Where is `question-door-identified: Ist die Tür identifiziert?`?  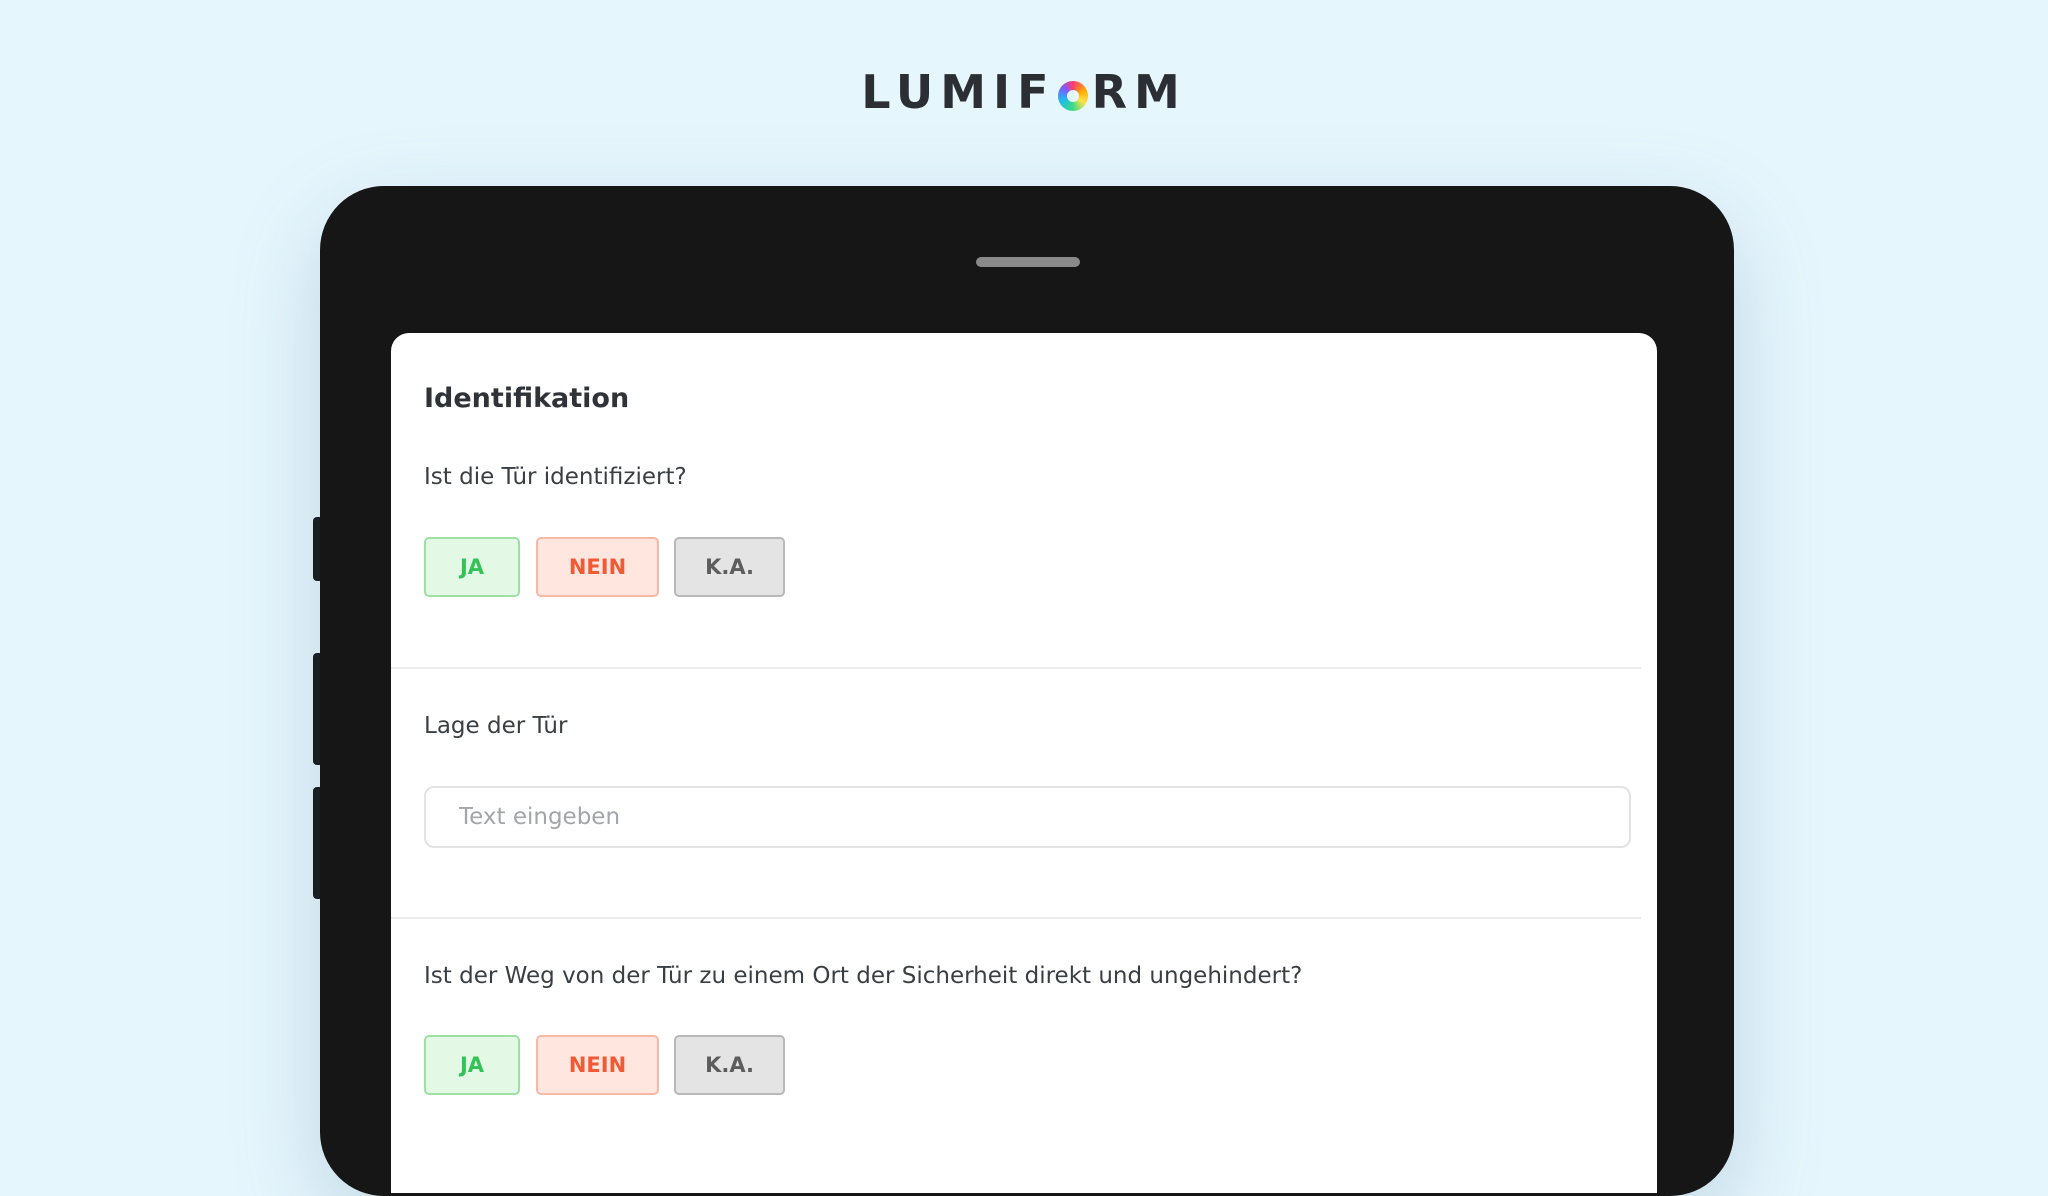
question-door-identified: Ist die Tür identifiziert? is located at coordinates (555, 477).